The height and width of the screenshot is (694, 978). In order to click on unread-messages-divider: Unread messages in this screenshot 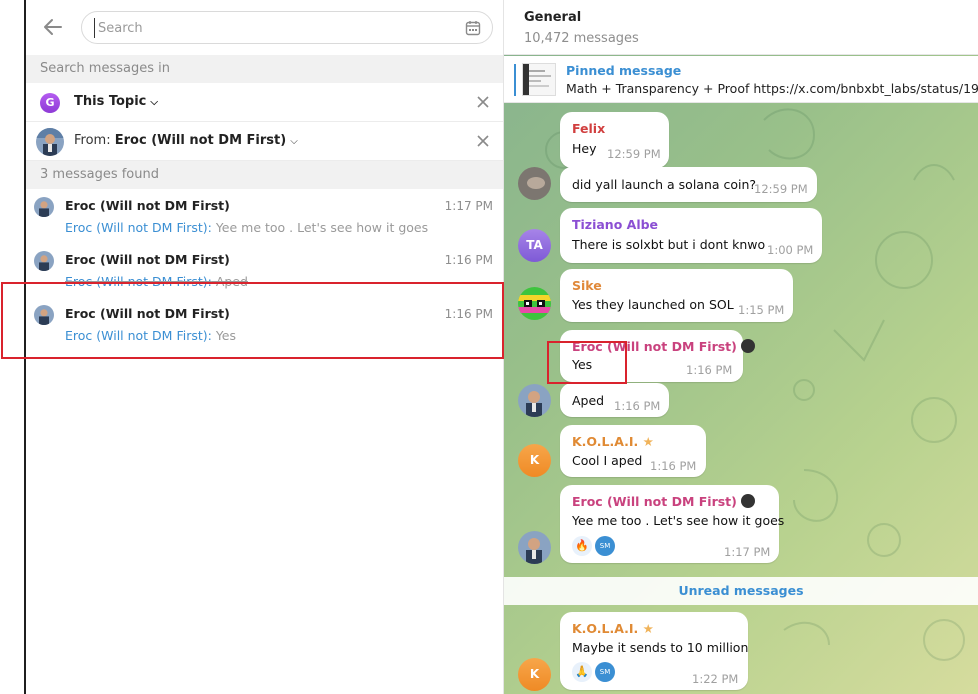, I will do `click(741, 591)`.